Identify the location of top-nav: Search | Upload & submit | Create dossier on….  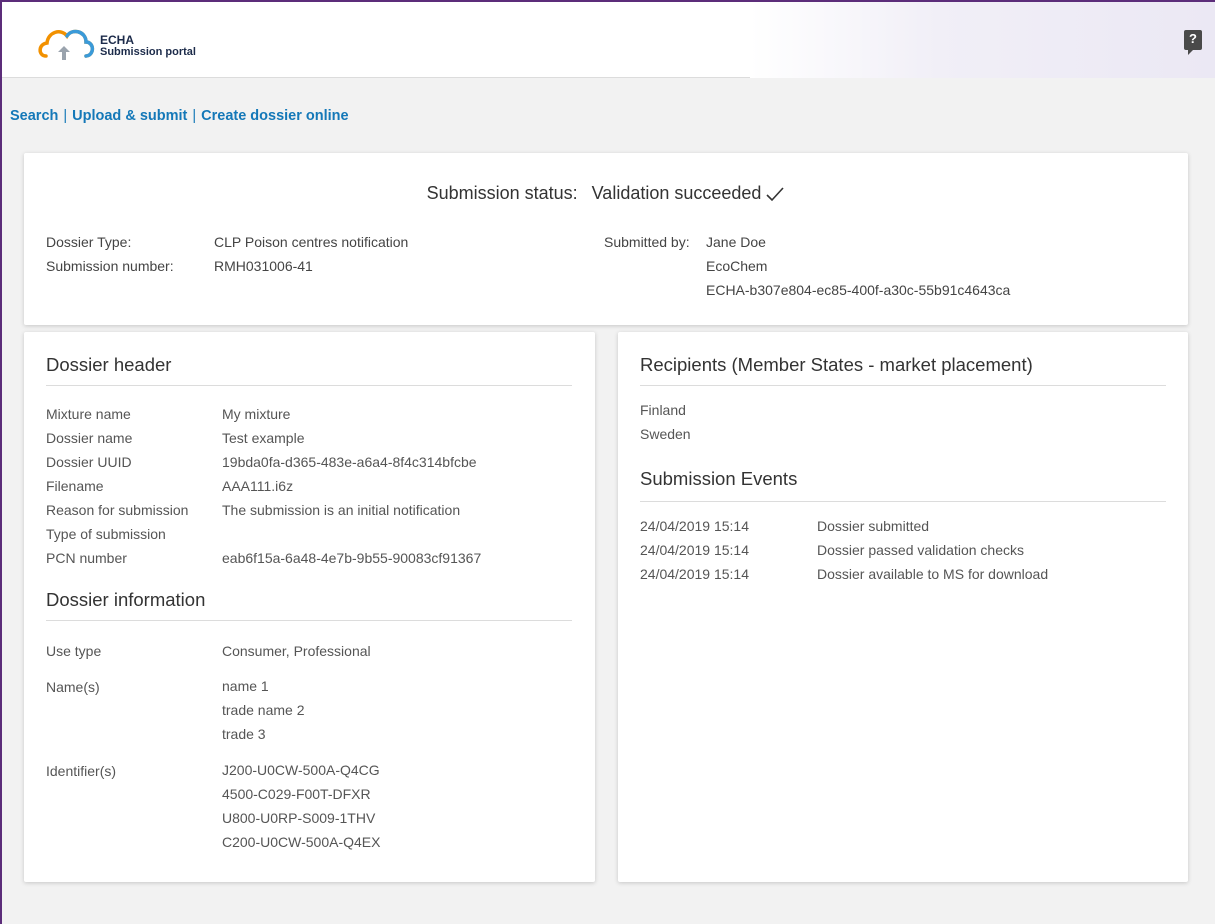
(179, 116).